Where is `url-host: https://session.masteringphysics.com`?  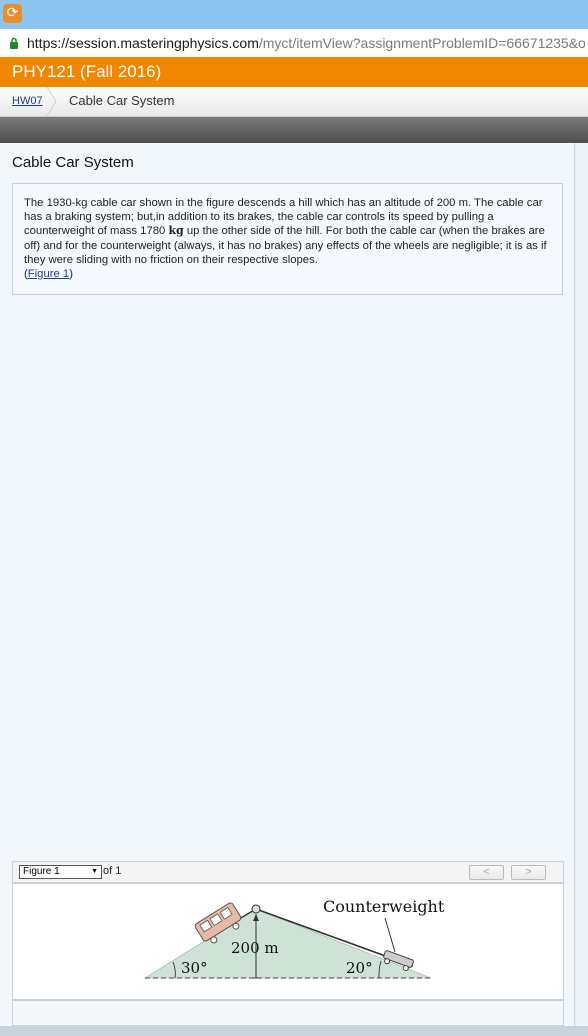 url-host: https://session.masteringphysics.com is located at coordinates (143, 43).